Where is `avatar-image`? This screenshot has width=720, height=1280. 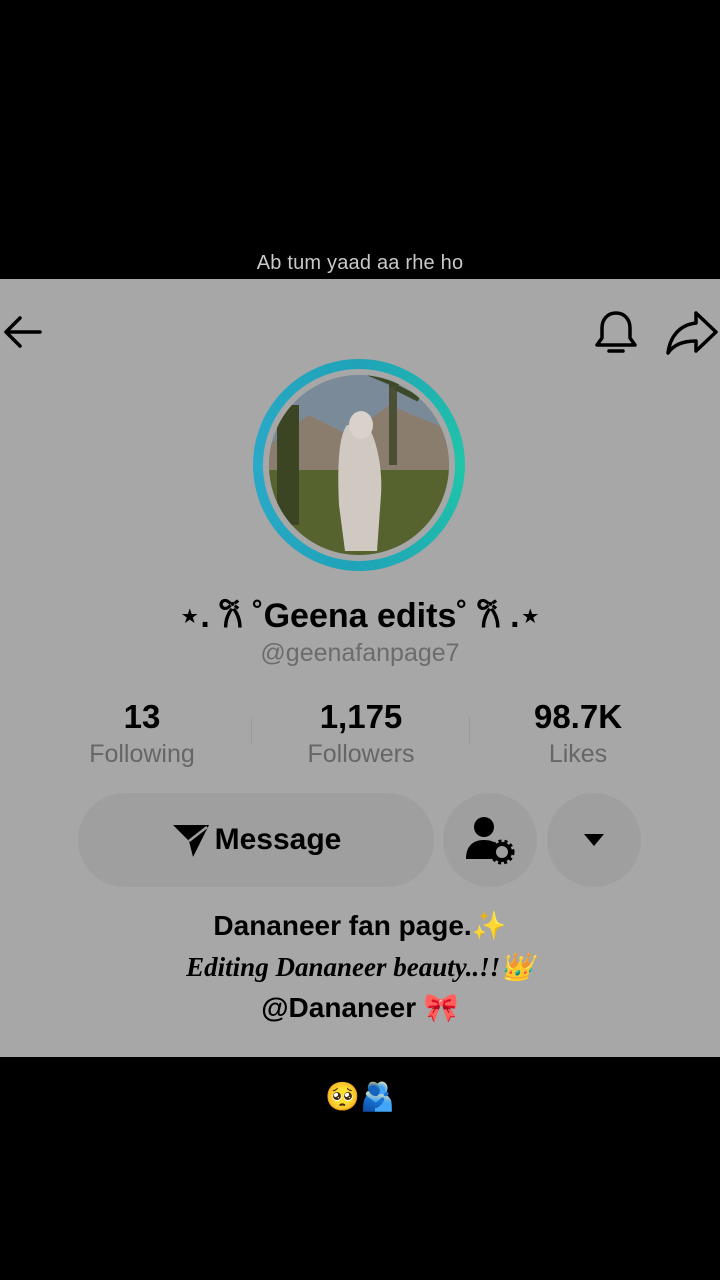
avatar-image is located at coordinates (359, 465).